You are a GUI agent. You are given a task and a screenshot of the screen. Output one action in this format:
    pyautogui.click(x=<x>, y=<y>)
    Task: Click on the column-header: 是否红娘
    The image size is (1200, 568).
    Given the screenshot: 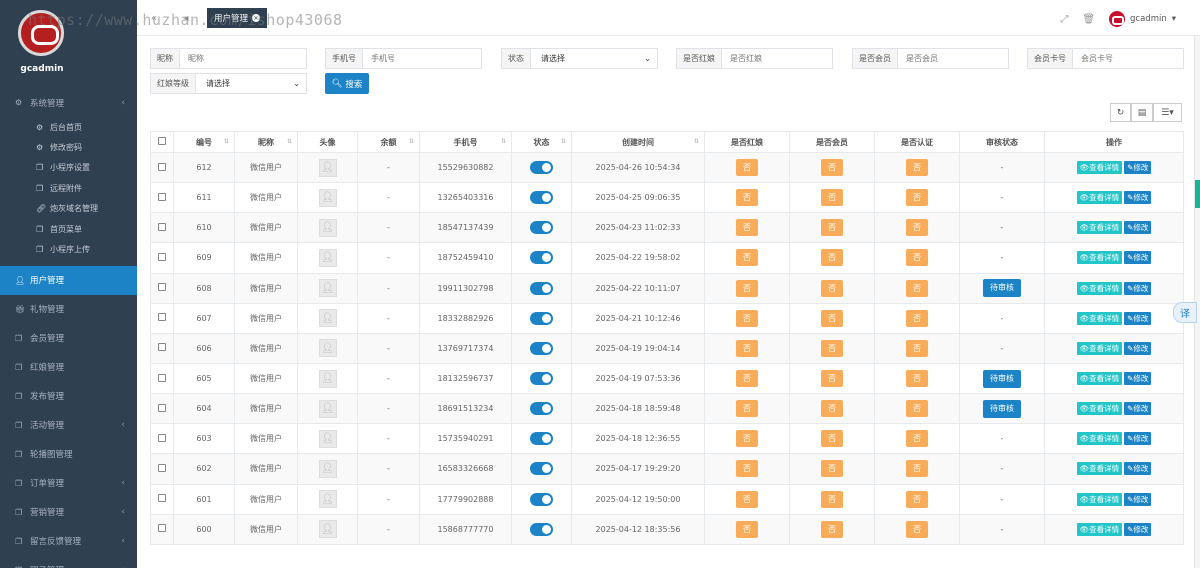 What is the action you would take?
    pyautogui.click(x=747, y=142)
    